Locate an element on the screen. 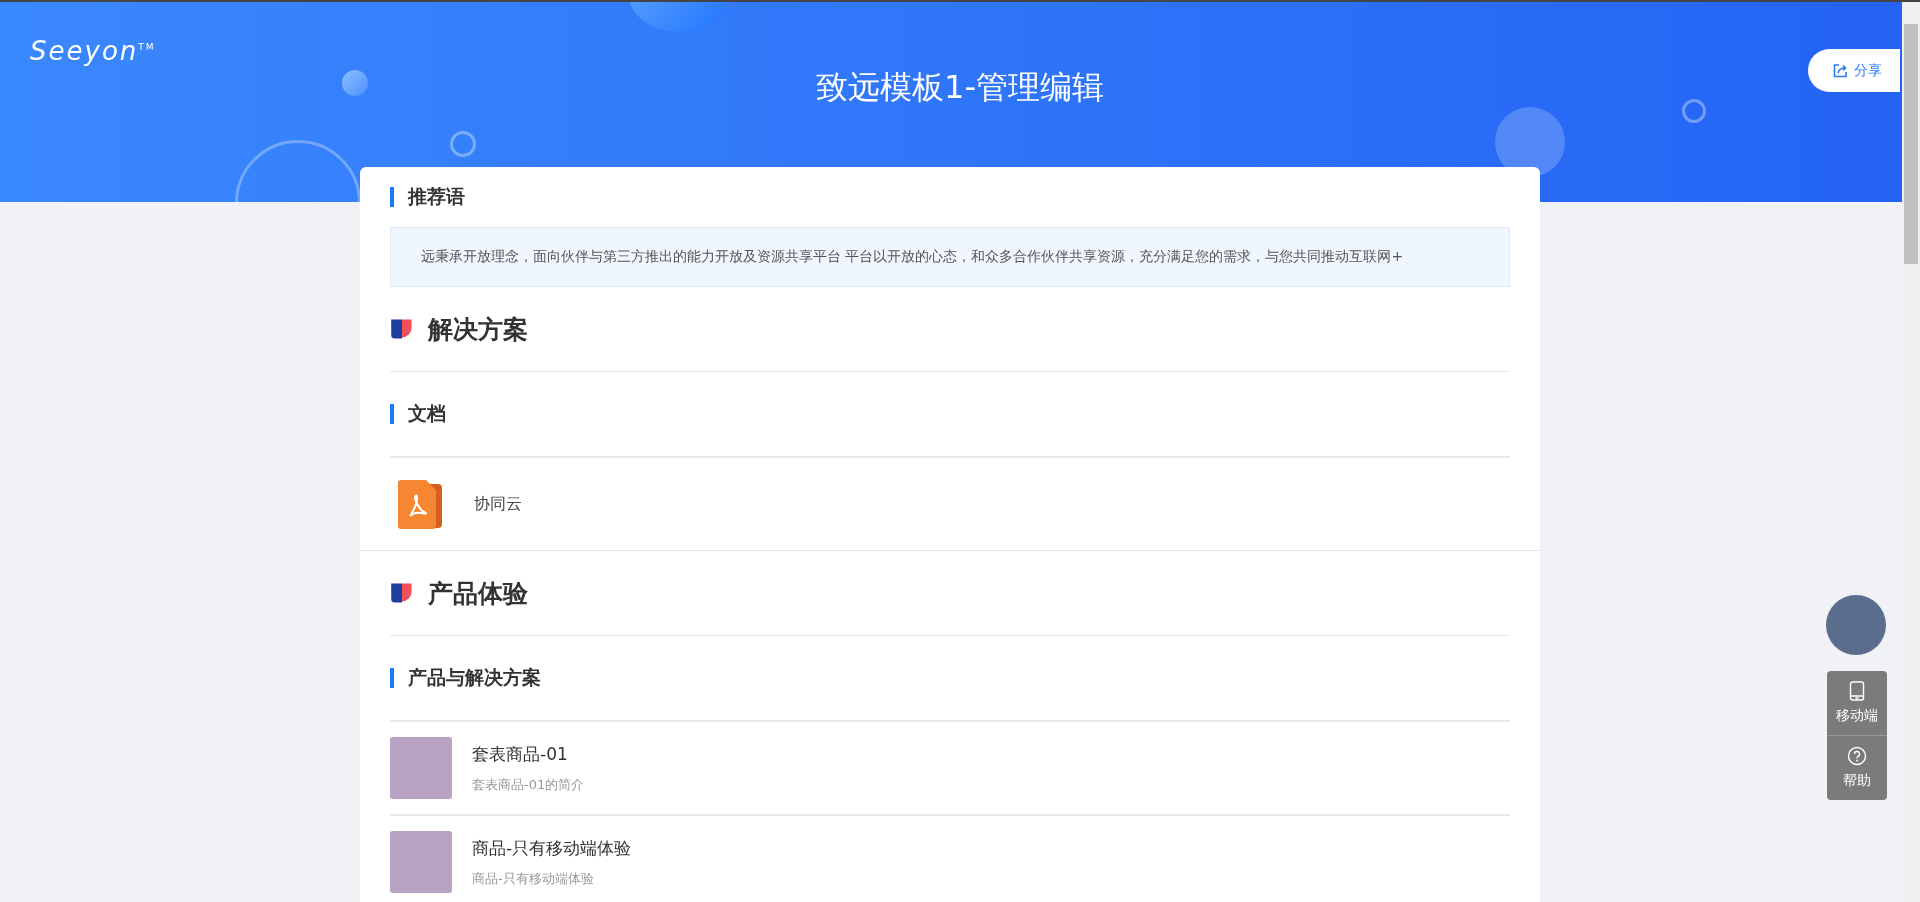 This screenshot has width=1920, height=902. product-name: 套表商品-01 is located at coordinates (520, 754).